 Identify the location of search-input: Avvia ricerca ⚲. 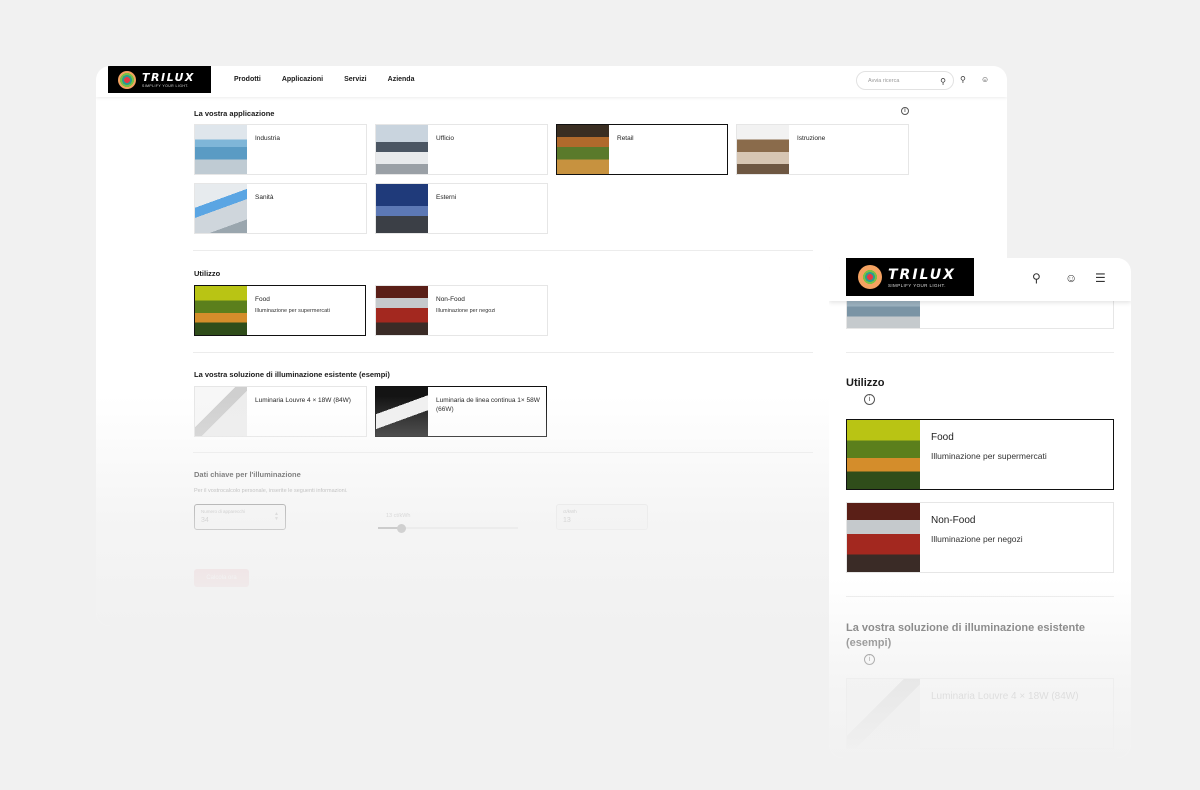
(905, 80).